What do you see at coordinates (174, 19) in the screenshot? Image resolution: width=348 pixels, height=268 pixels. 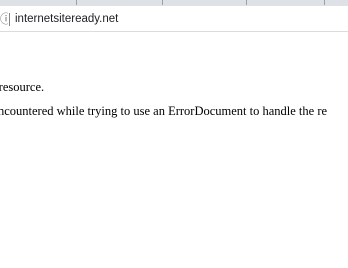 I see `address-bar: ⓘ internetsiteready.net` at bounding box center [174, 19].